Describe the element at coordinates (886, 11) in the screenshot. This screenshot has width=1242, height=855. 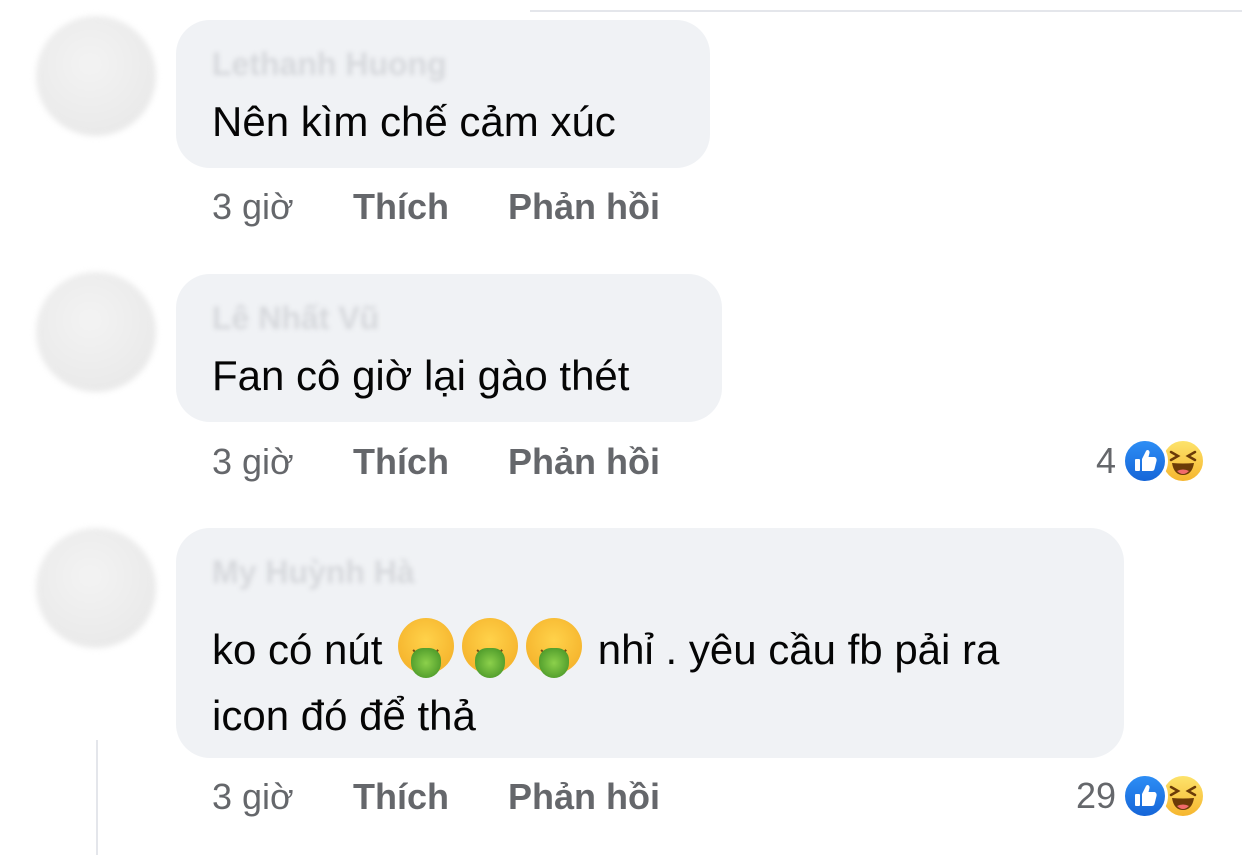
I see `top-divider` at that location.